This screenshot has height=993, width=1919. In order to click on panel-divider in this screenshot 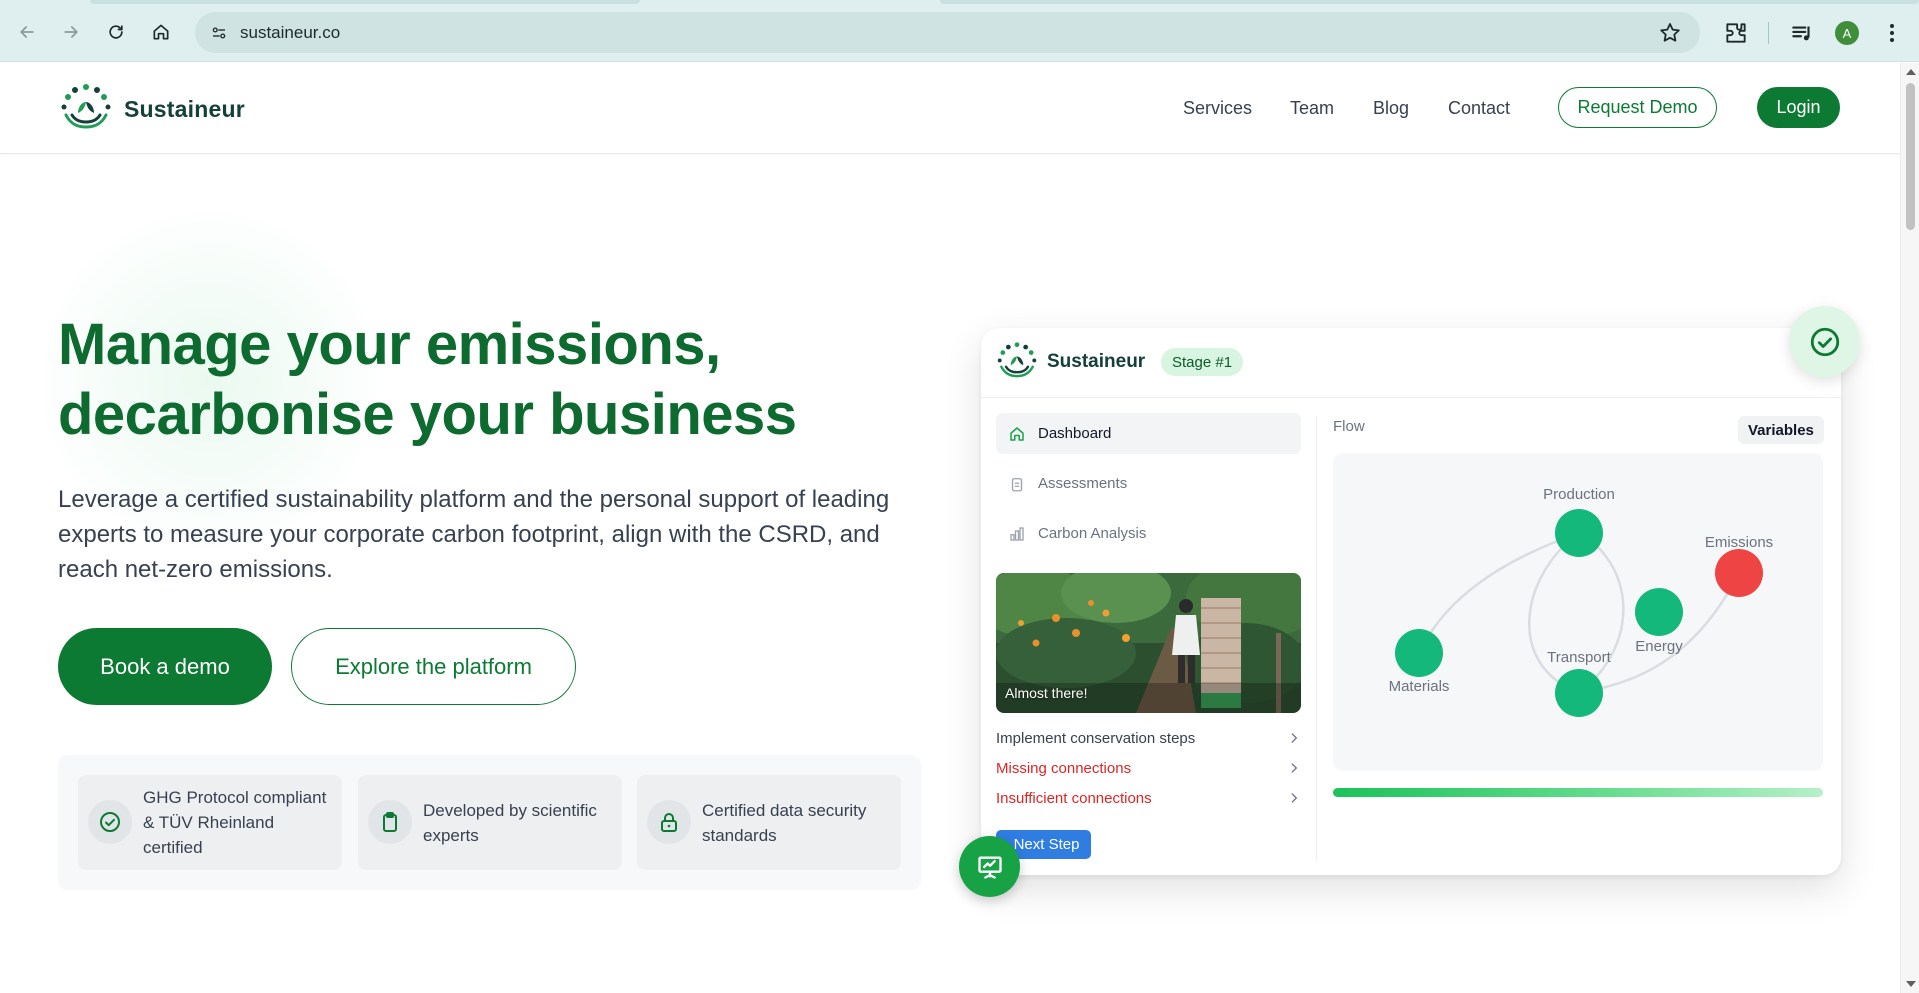, I will do `click(1316, 638)`.